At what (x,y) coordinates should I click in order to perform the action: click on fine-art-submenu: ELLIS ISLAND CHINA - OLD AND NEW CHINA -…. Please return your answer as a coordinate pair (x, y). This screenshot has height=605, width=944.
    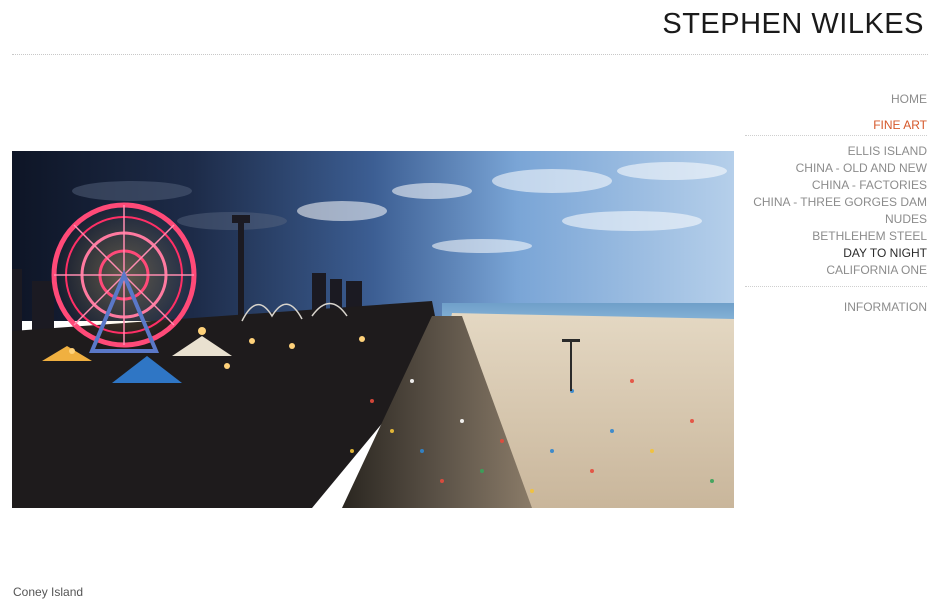
    Looking at the image, I should click on (836, 211).